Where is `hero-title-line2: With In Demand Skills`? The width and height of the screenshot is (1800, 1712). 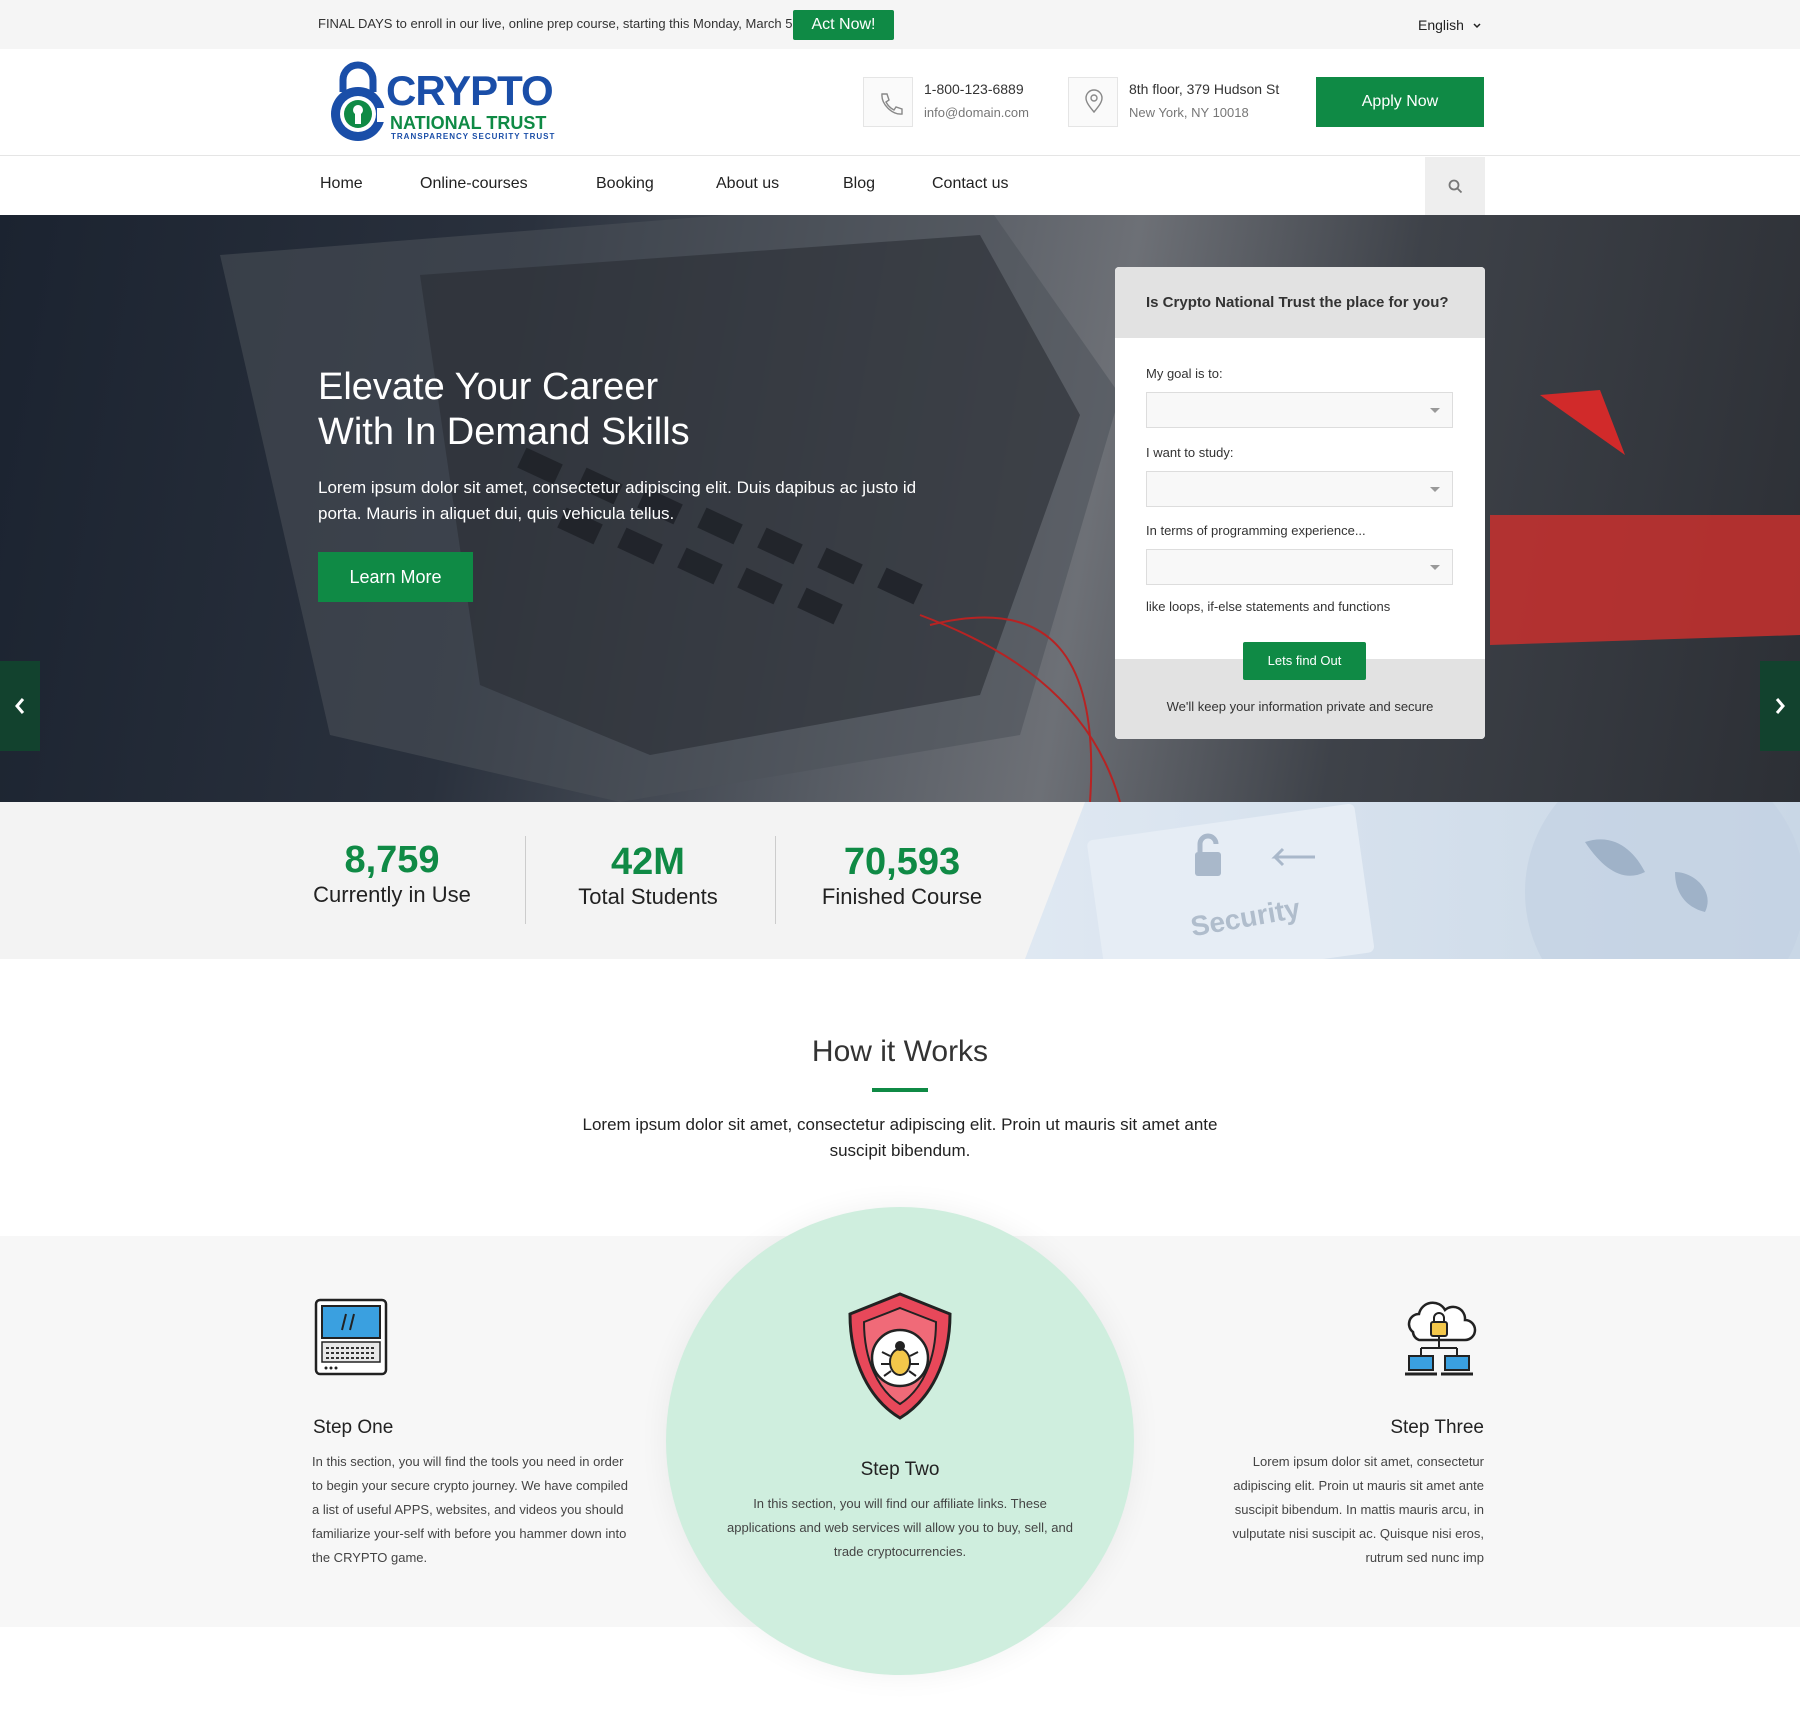 hero-title-line2: With In Demand Skills is located at coordinates (504, 432).